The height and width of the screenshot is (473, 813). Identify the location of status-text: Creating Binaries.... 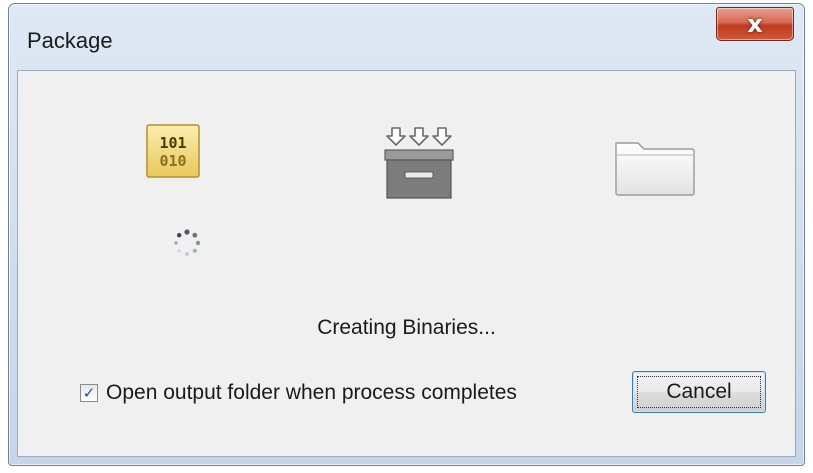
(406, 327).